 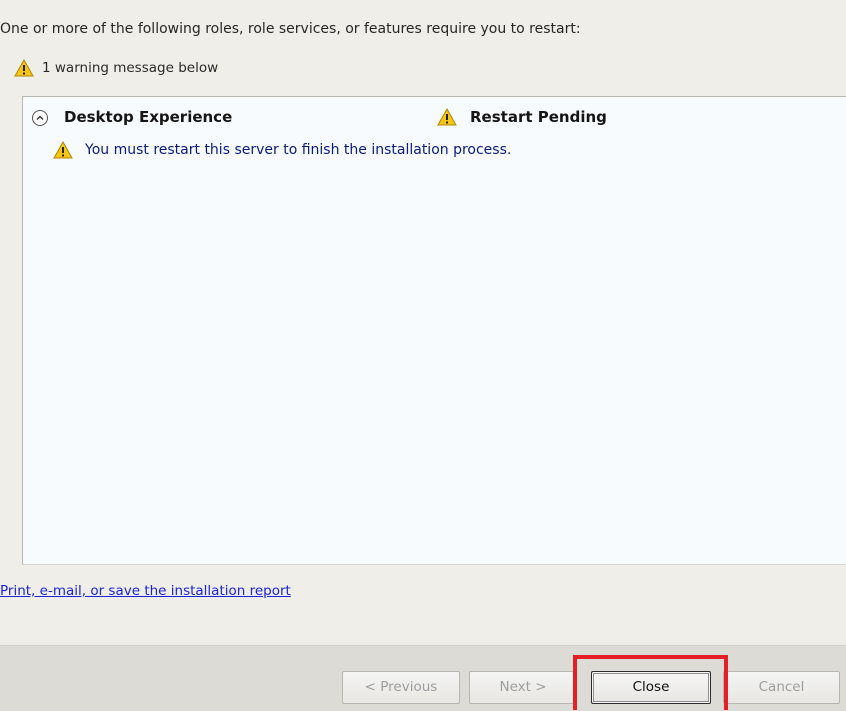 I want to click on wizard-button-bar: < Previous Next > Close Cancel, so click(x=423, y=678).